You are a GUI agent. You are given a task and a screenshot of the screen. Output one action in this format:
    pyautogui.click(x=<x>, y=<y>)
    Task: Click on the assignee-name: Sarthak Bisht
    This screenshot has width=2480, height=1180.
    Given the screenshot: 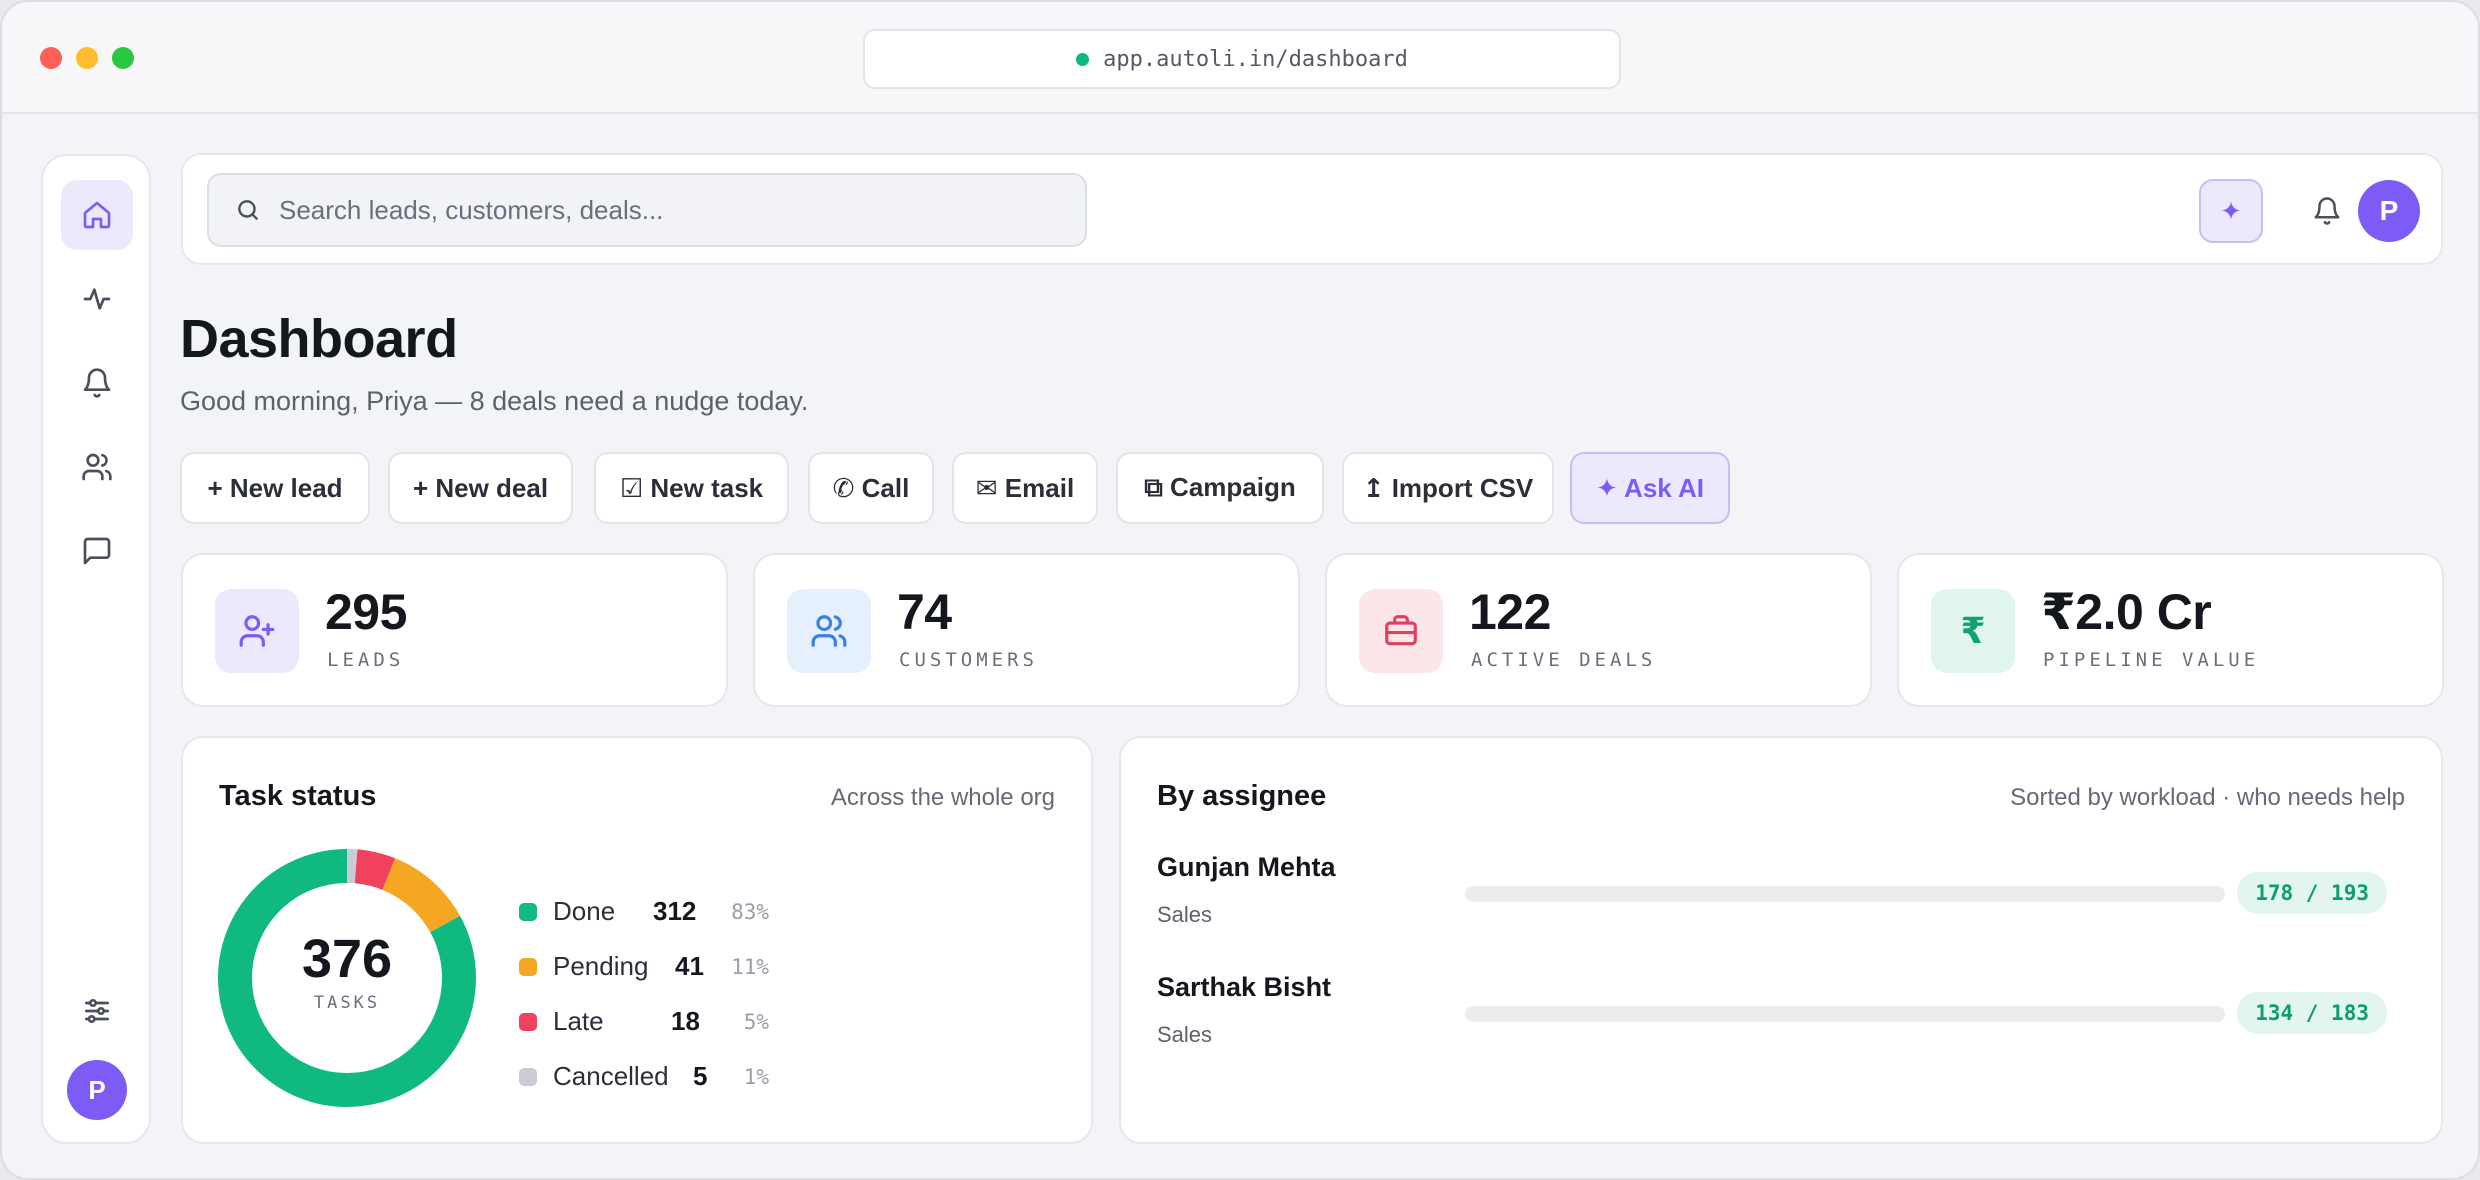 What is the action you would take?
    pyautogui.click(x=1244, y=987)
    